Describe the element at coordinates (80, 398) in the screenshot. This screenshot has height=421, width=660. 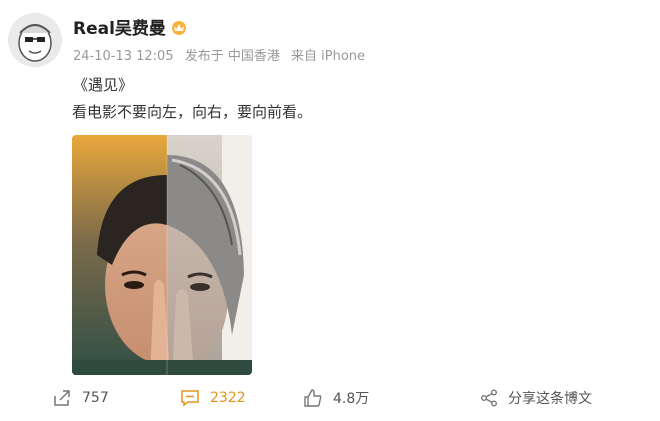
I see `repost-button: 757` at that location.